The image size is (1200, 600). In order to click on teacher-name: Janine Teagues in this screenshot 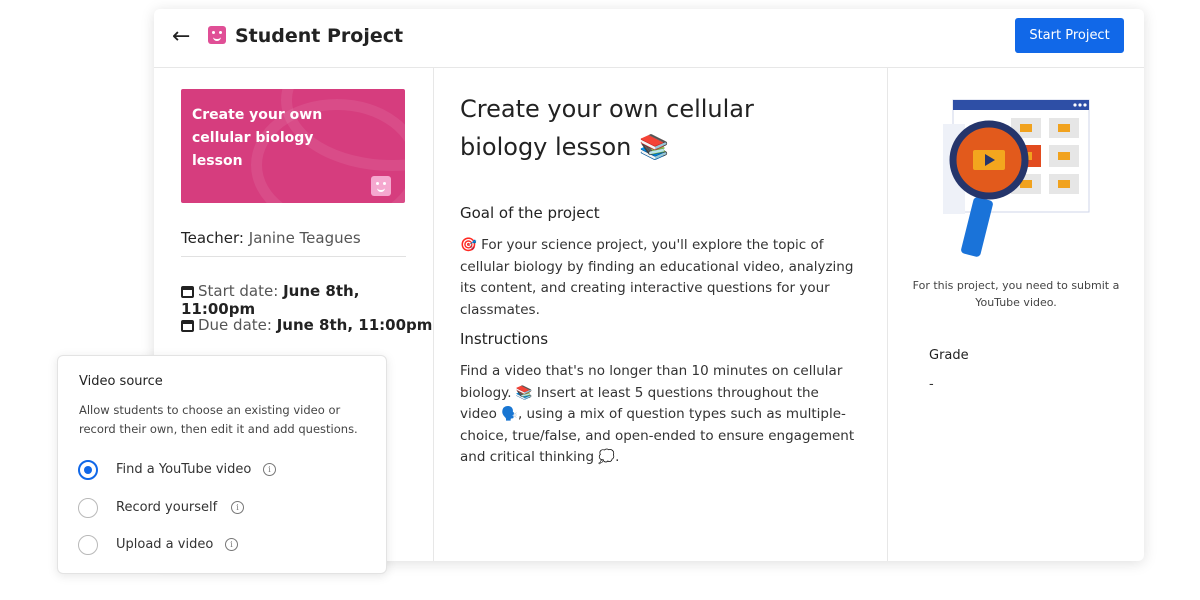, I will do `click(304, 238)`.